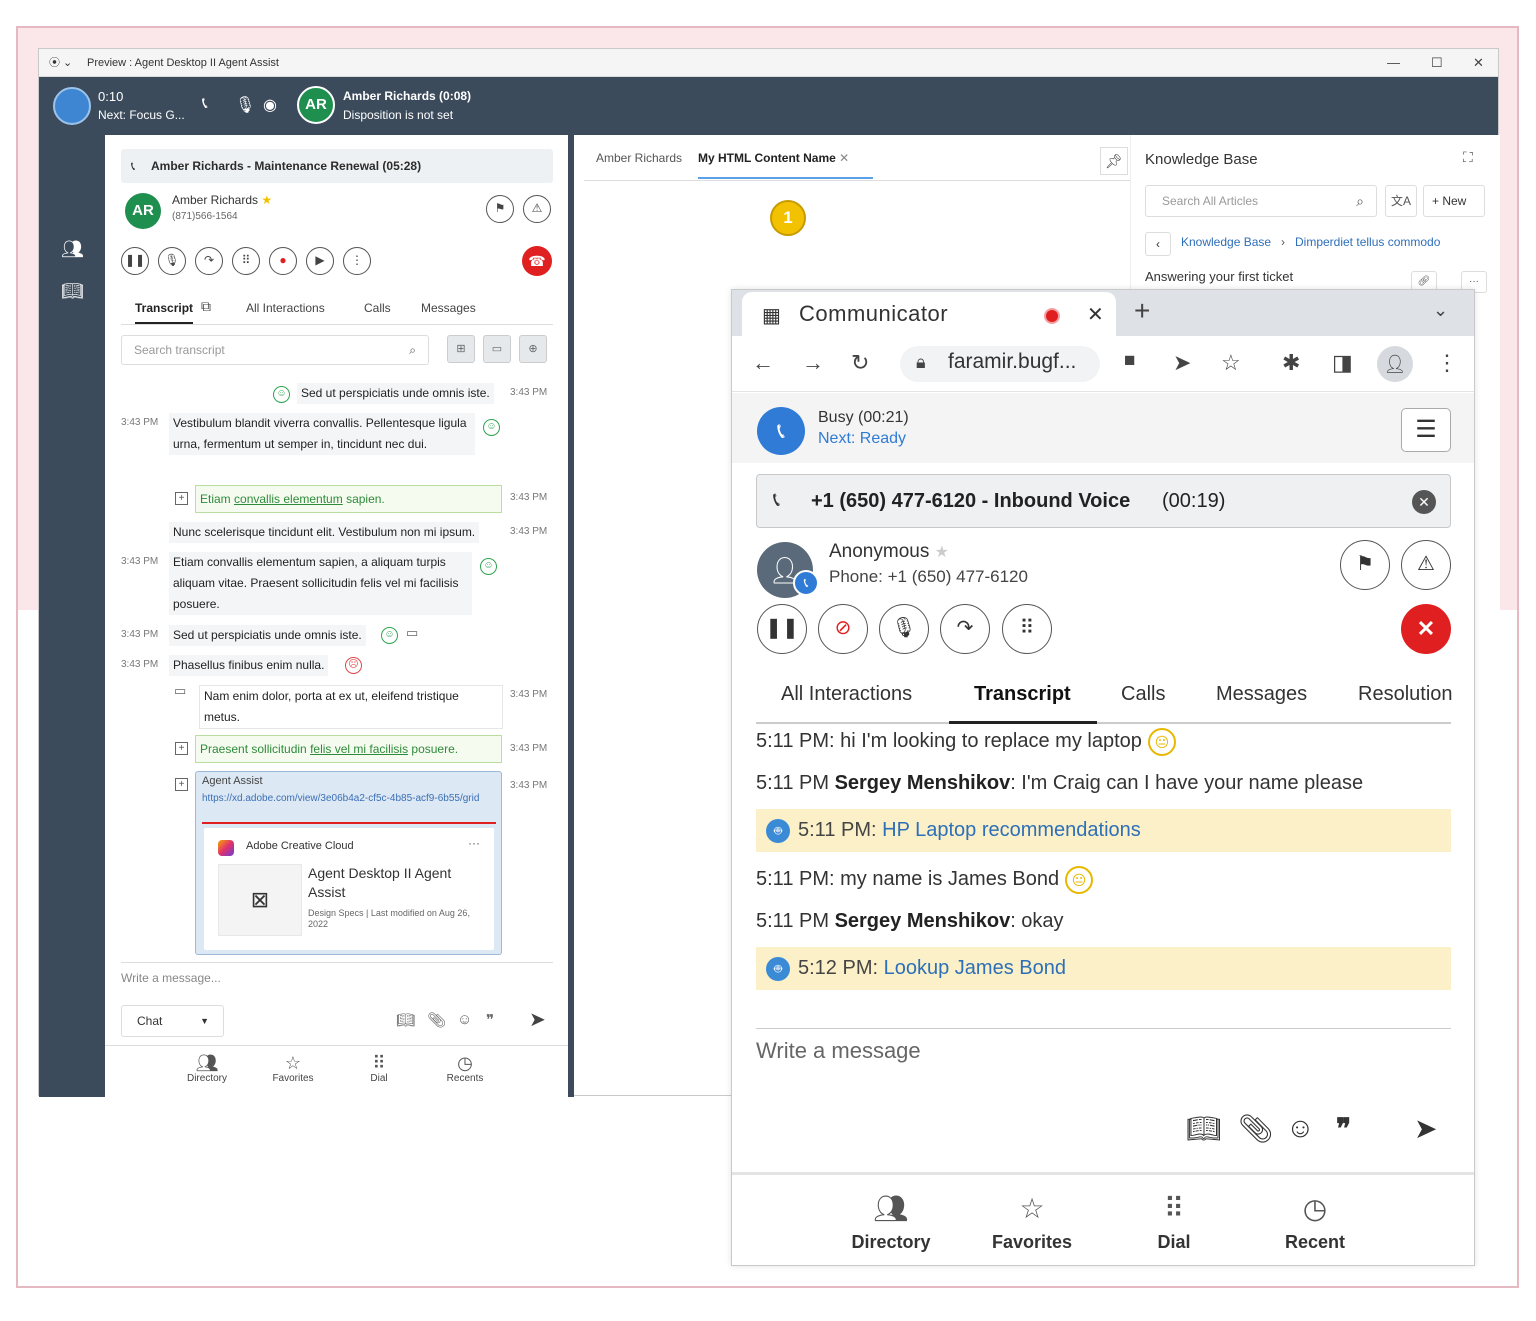  I want to click on message-link: felis vel mi facilisis, so click(359, 749).